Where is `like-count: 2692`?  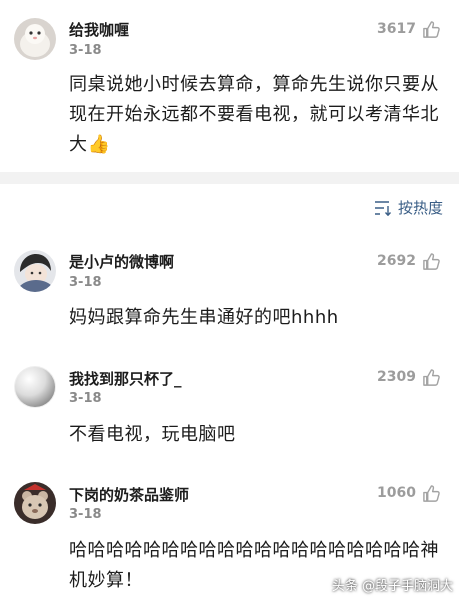
like-count: 2692 is located at coordinates (396, 261).